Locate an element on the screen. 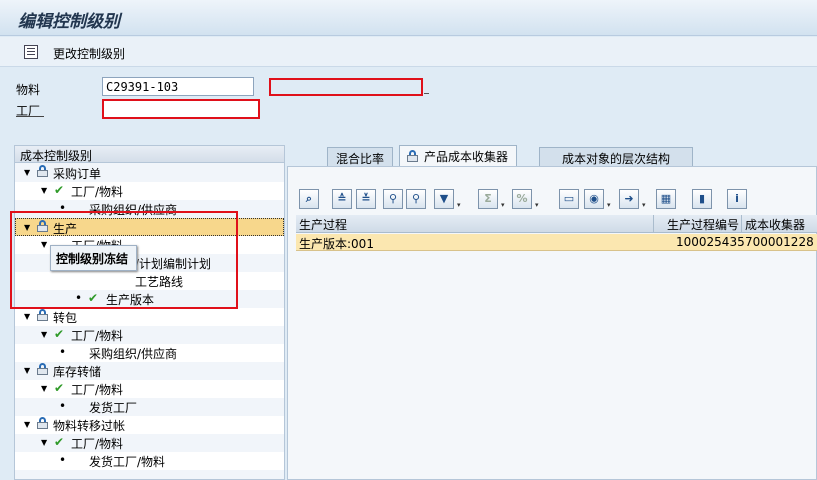 The image size is (817, 480). column-header-process-number: 生产过程编号 is located at coordinates (703, 224).